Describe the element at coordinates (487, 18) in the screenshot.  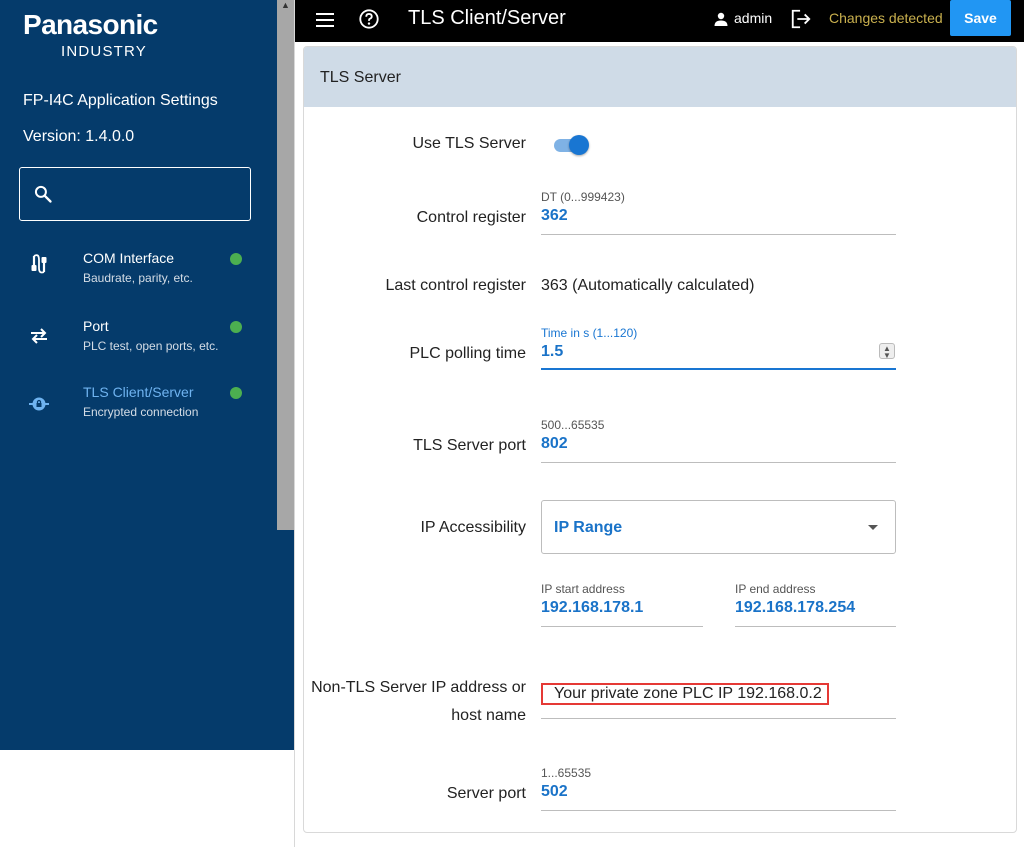
I see `page-title: TLS Client/Server` at that location.